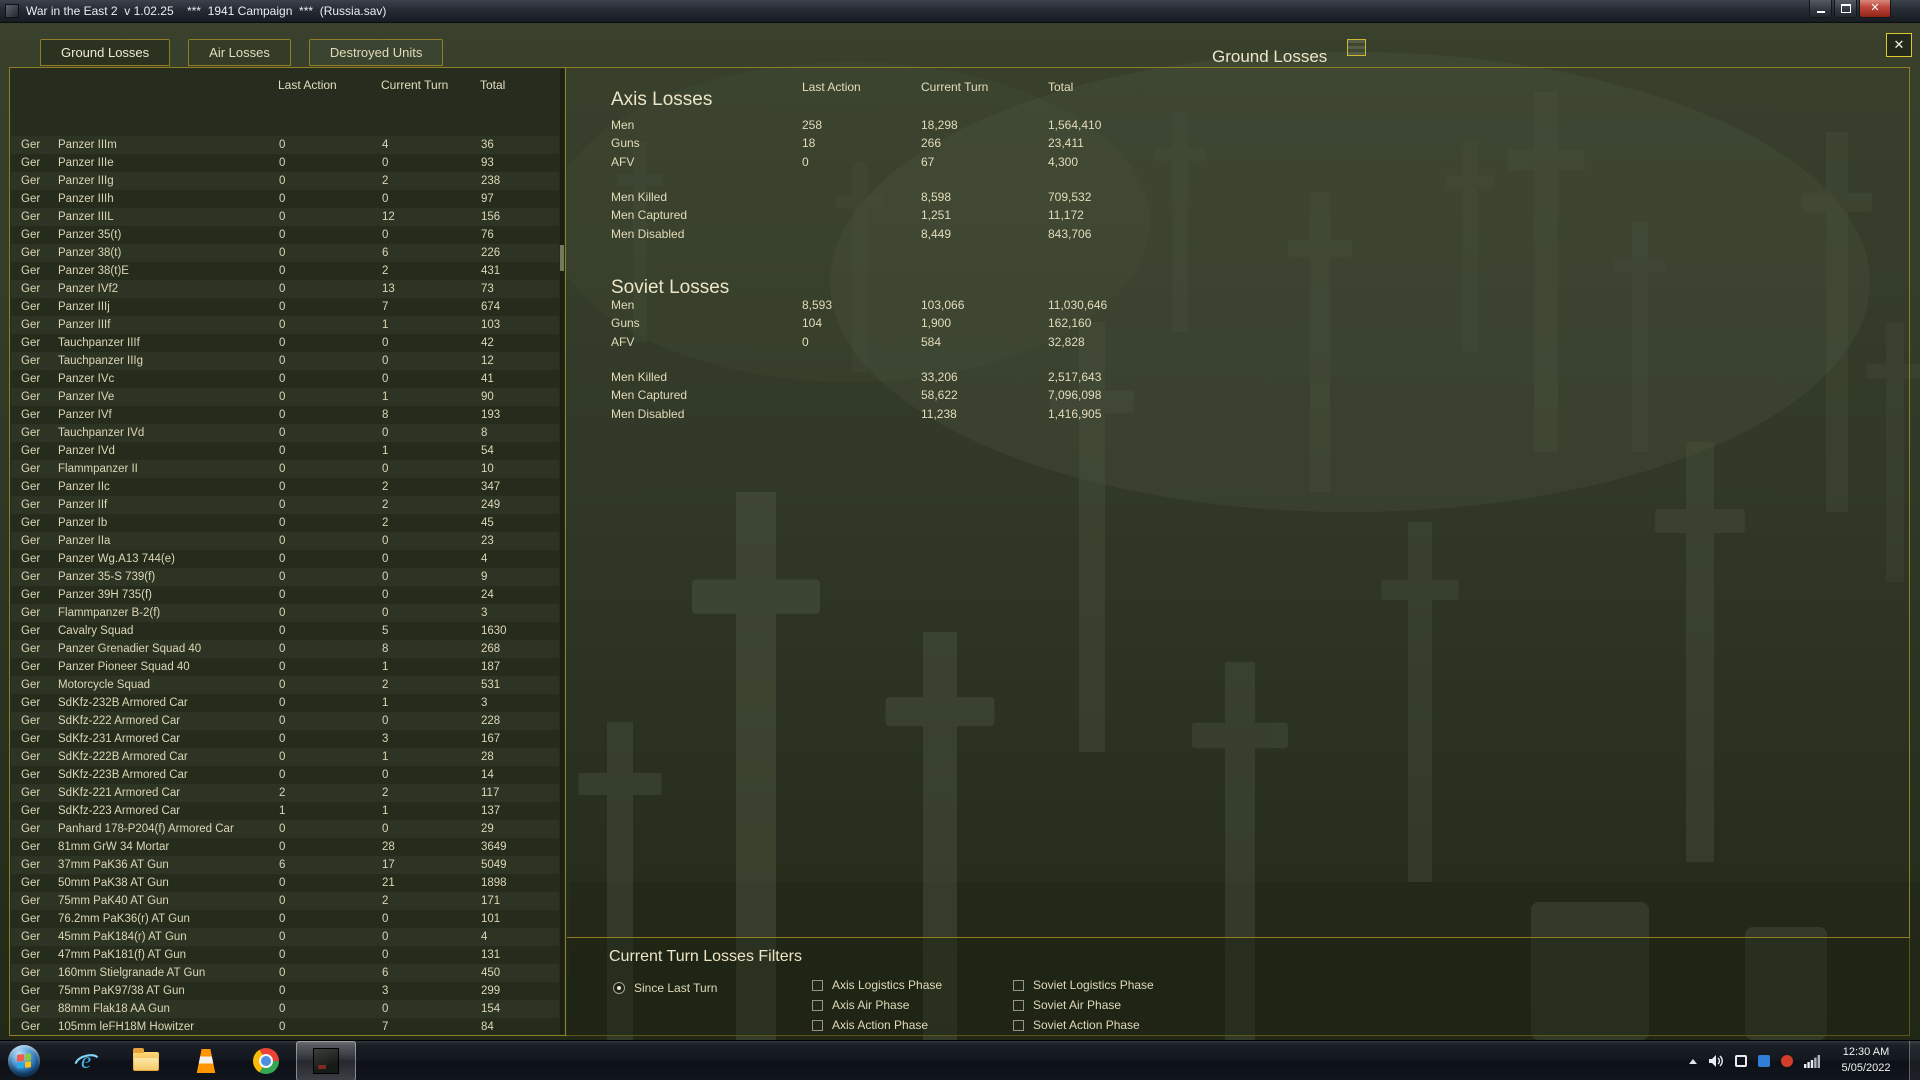 This screenshot has width=1920, height=1080. I want to click on taskbar-chrome, so click(266, 1060).